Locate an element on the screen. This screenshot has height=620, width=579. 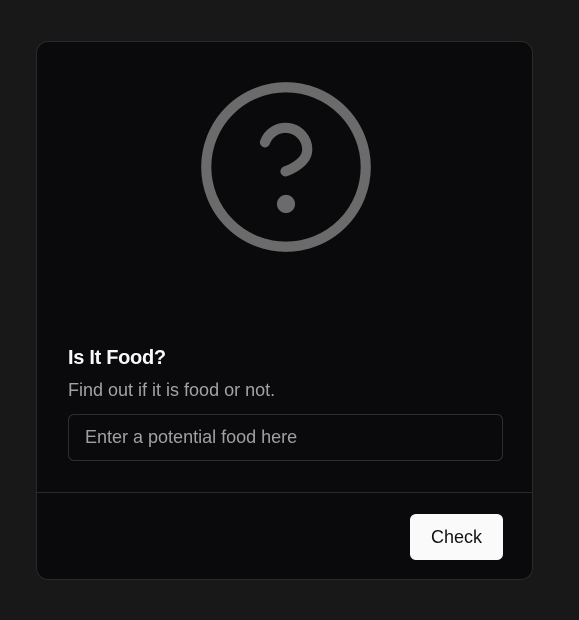
check-button: Check is located at coordinates (456, 537).